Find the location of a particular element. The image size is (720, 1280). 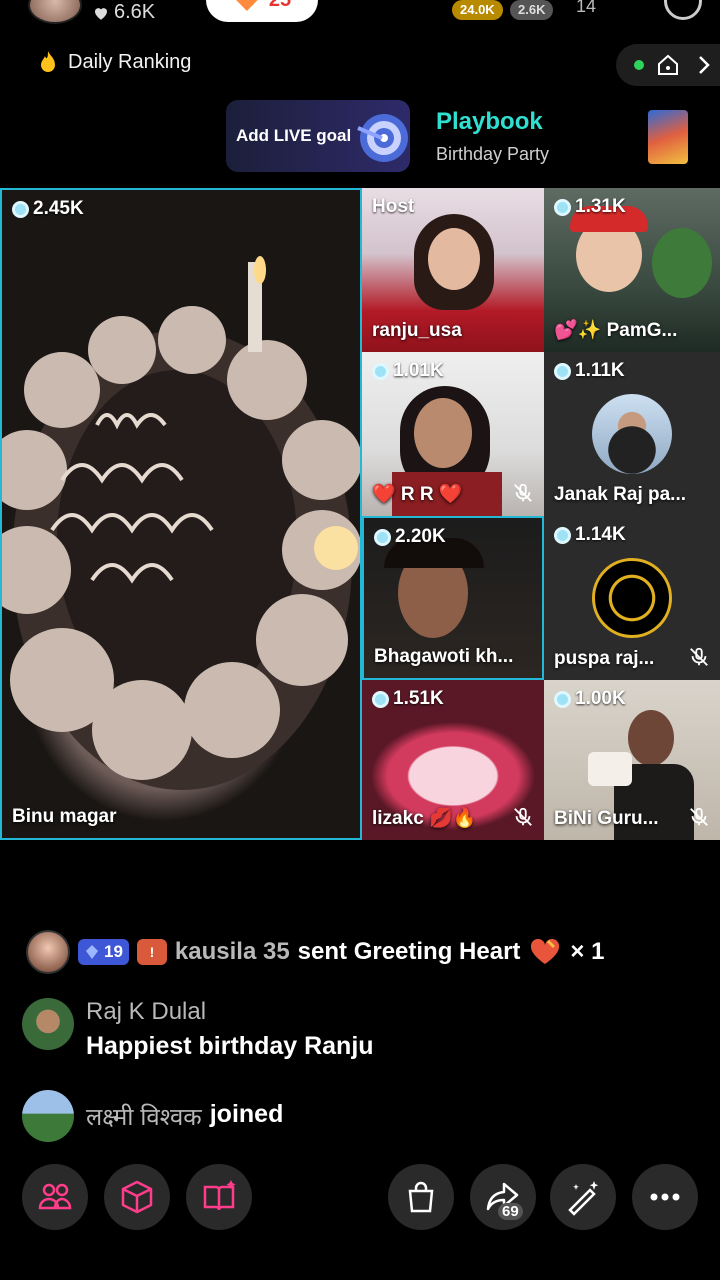

share-count: 69 is located at coordinates (510, 1211).